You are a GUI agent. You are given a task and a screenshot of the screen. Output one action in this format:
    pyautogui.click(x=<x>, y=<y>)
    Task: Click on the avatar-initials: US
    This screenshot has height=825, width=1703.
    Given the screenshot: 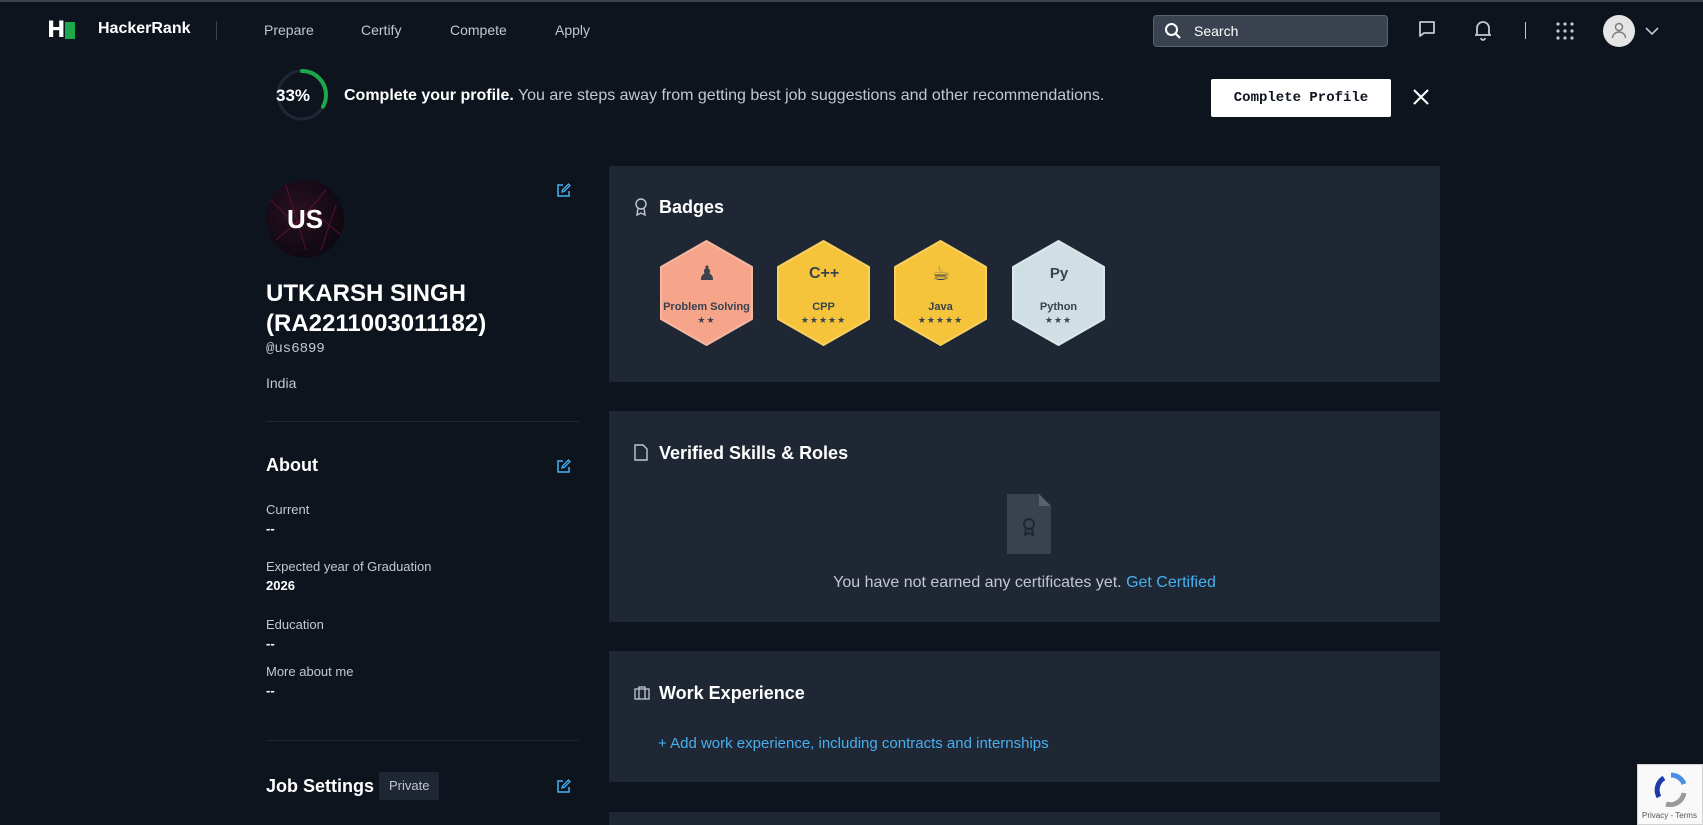 What is the action you would take?
    pyautogui.click(x=305, y=219)
    